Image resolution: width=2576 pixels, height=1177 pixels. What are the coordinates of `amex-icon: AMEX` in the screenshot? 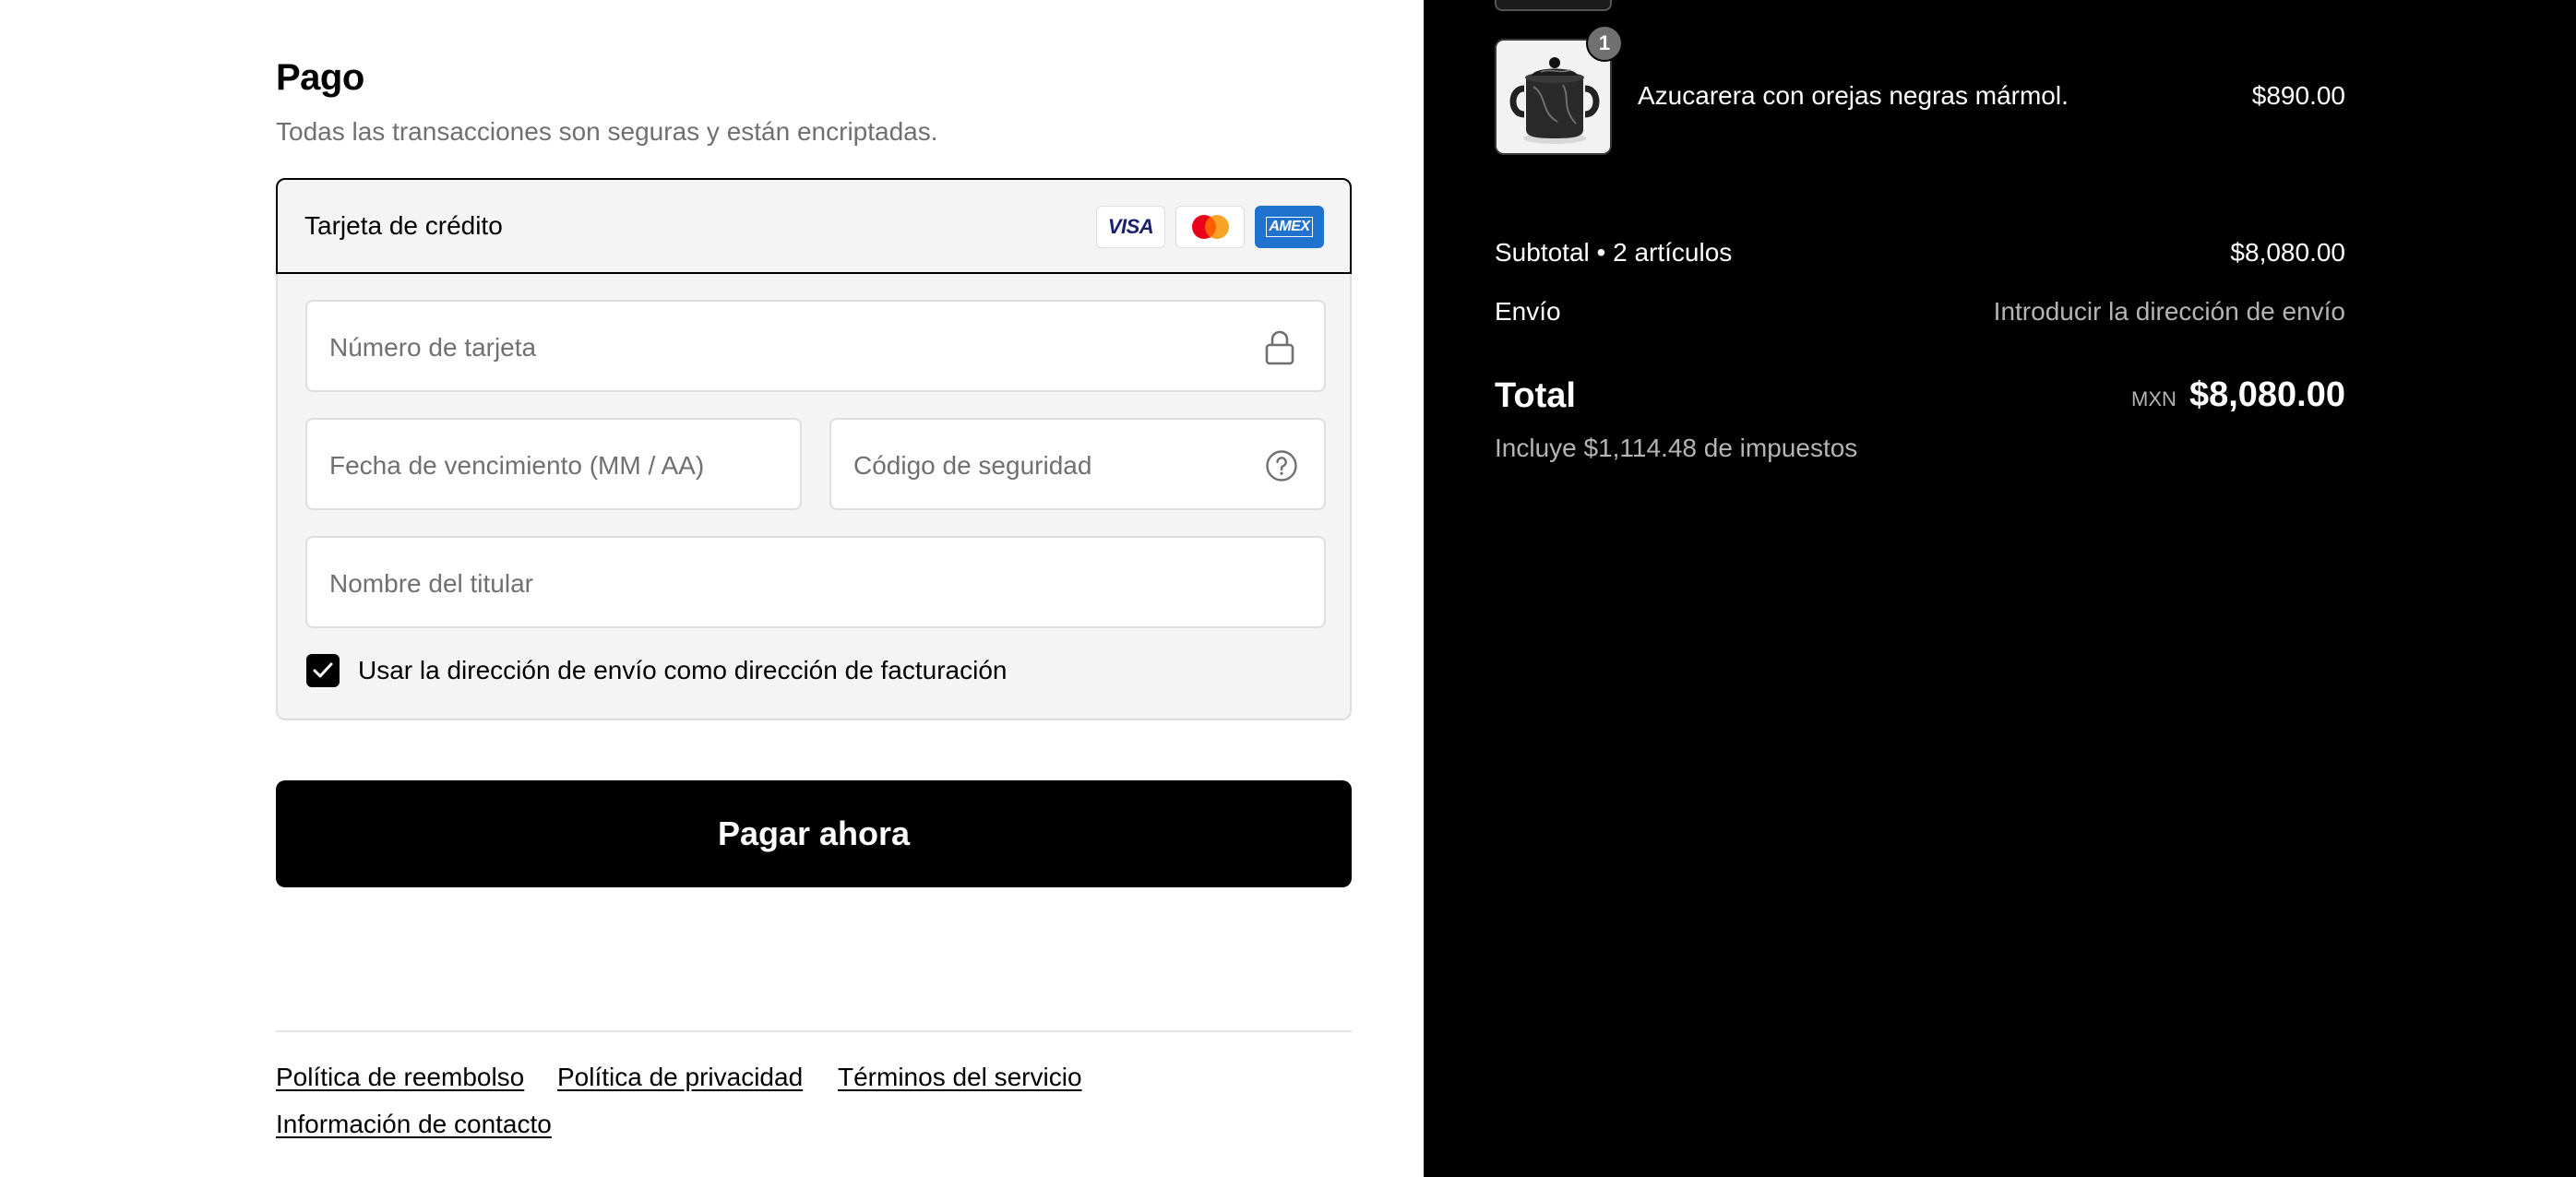 It's located at (1289, 227).